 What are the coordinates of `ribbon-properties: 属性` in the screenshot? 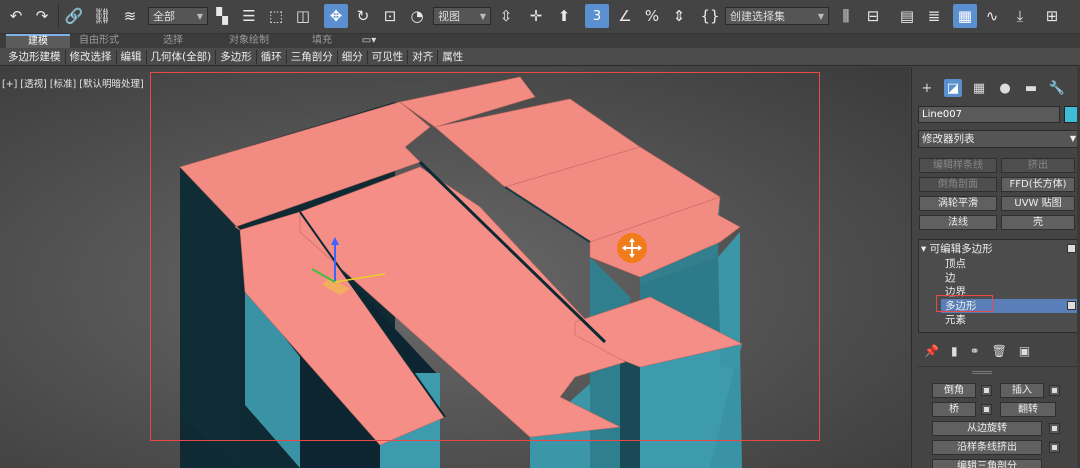 It's located at (452, 57).